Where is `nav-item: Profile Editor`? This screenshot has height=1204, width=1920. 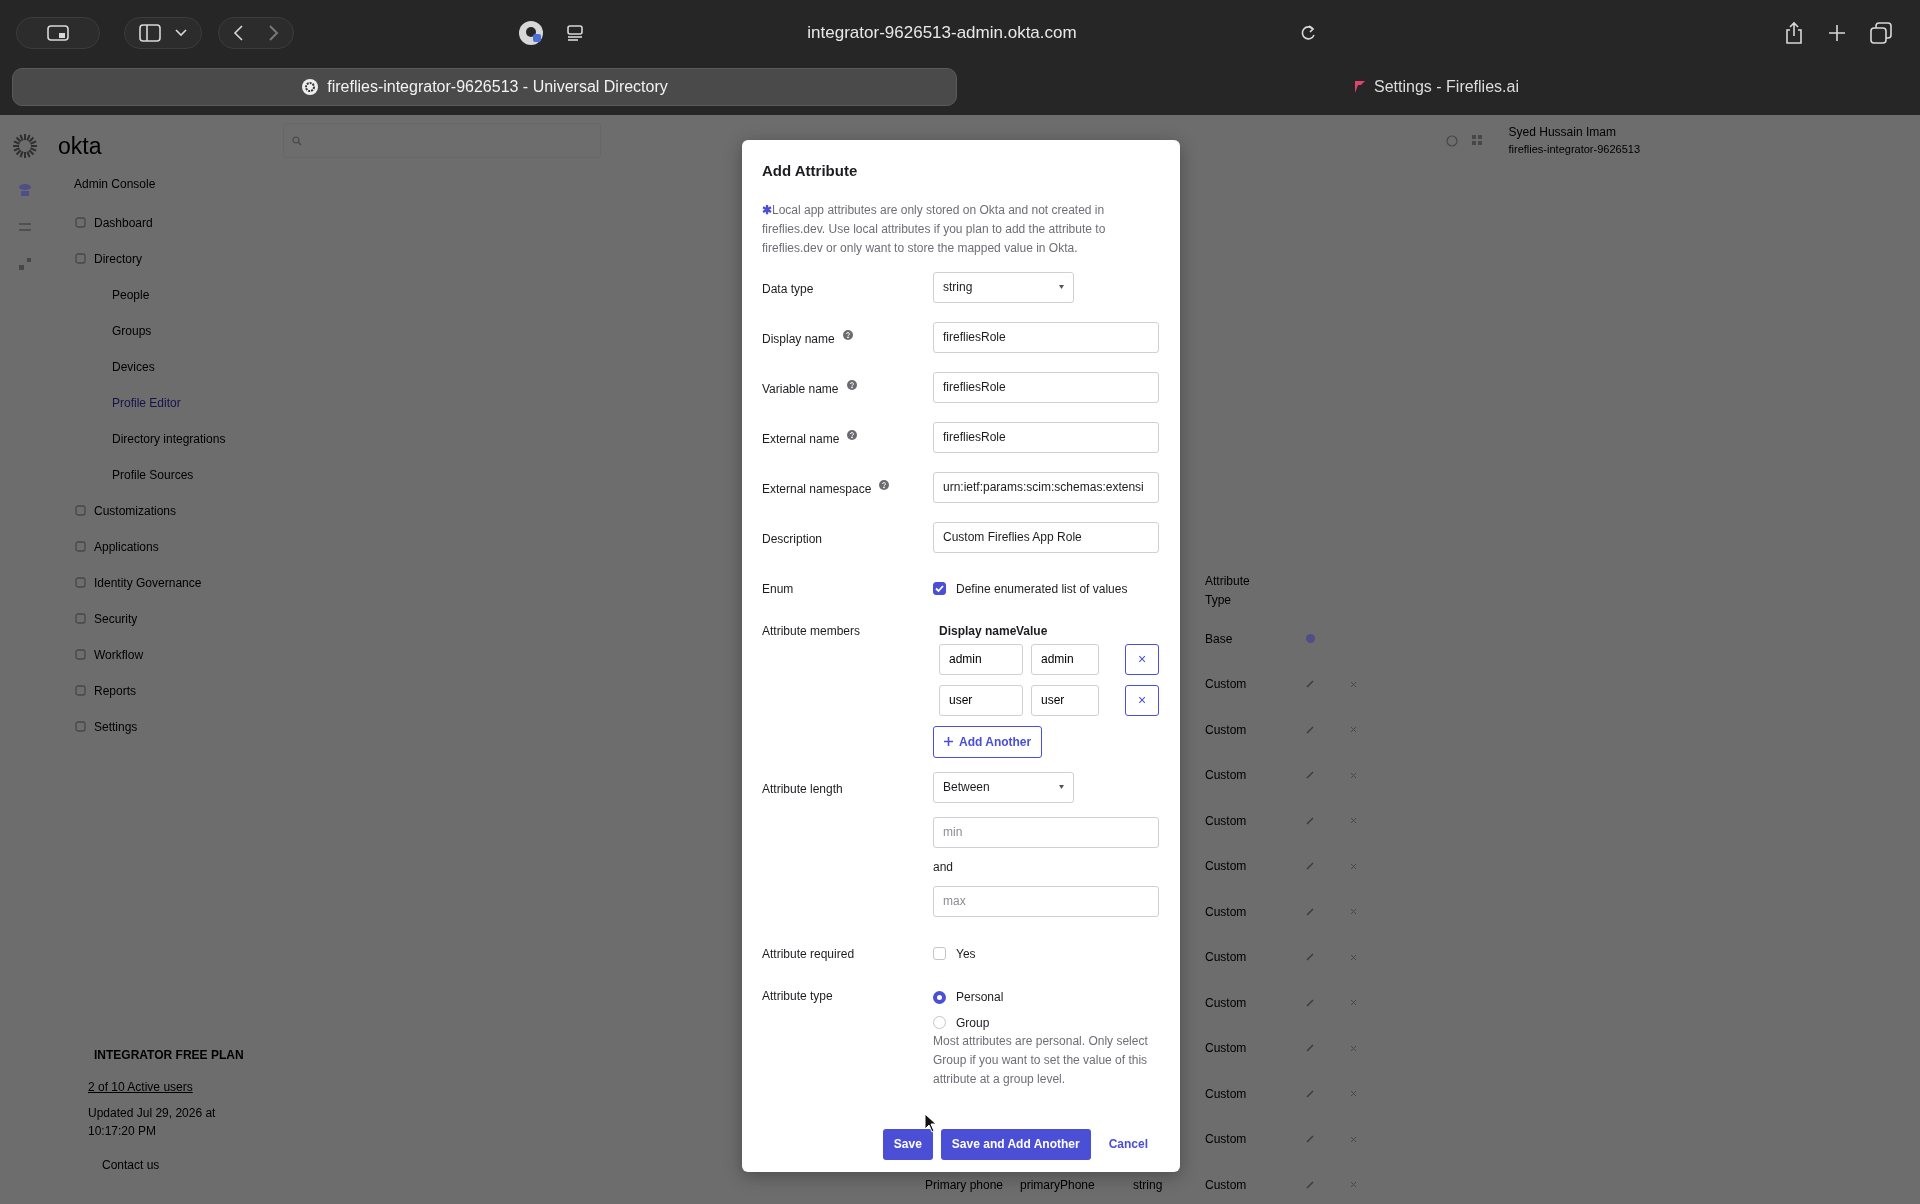 nav-item: Profile Editor is located at coordinates (146, 402).